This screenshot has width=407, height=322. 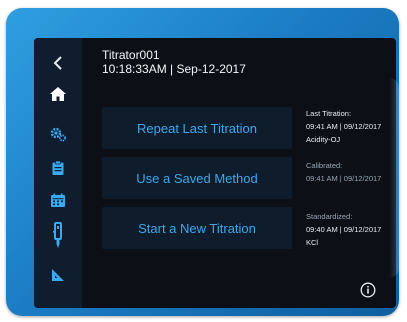 I want to click on current-datetime: 10:18:33AM | Sep-12-2017, so click(x=174, y=69).